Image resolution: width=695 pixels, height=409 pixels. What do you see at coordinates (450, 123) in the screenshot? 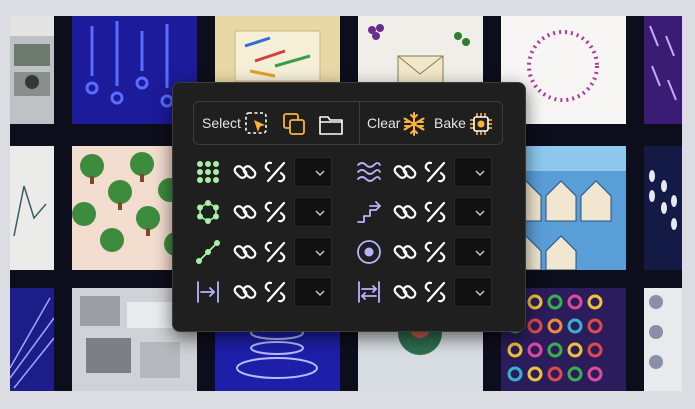
I see `bake-label: Bake` at bounding box center [450, 123].